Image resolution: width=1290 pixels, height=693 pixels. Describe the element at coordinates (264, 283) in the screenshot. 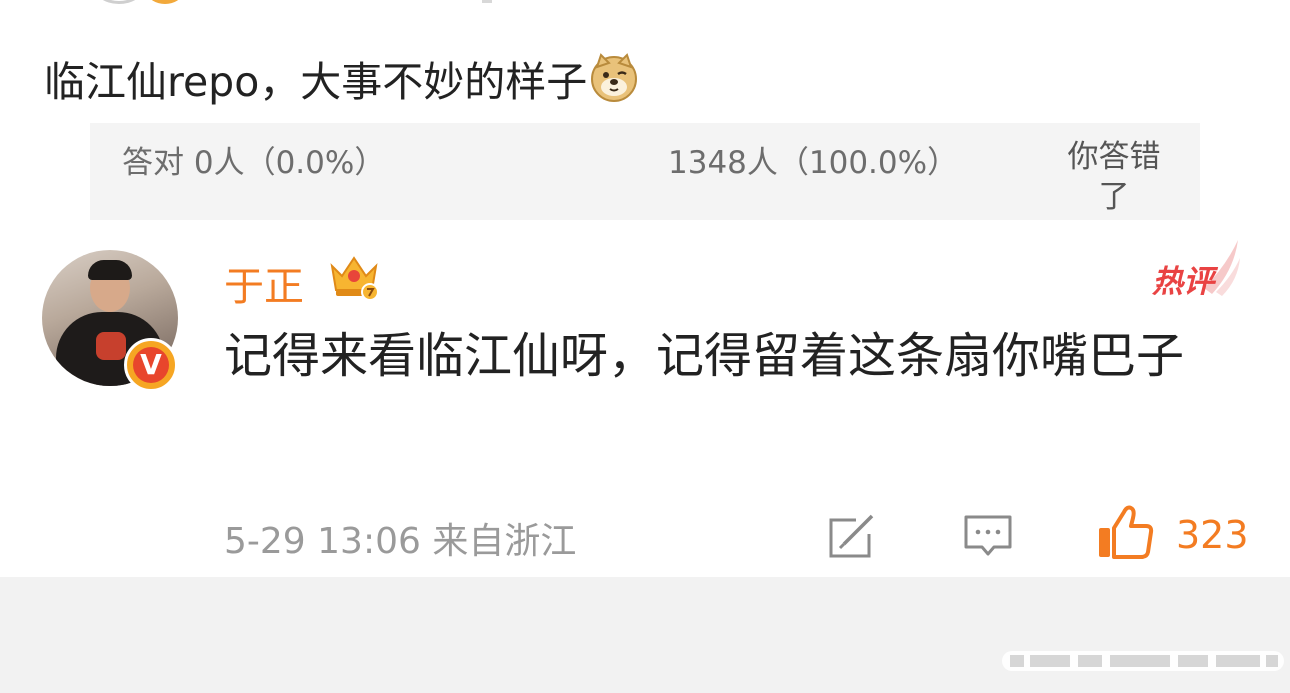

I see `comment-username: 于正` at that location.